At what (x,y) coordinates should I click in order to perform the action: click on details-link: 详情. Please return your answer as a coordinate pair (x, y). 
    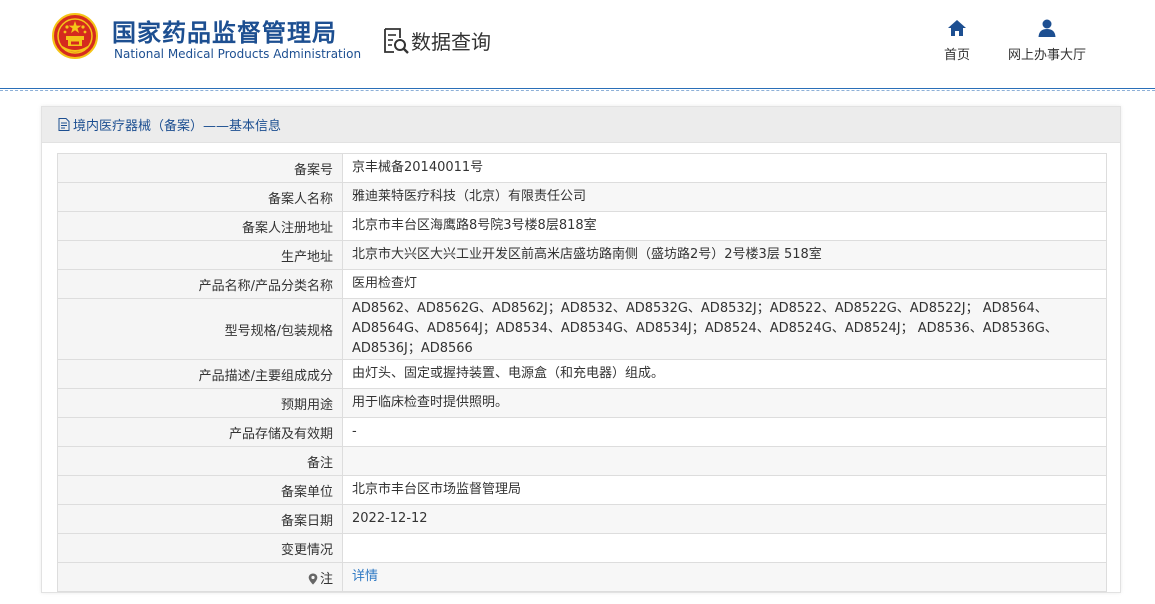
    Looking at the image, I should click on (365, 576).